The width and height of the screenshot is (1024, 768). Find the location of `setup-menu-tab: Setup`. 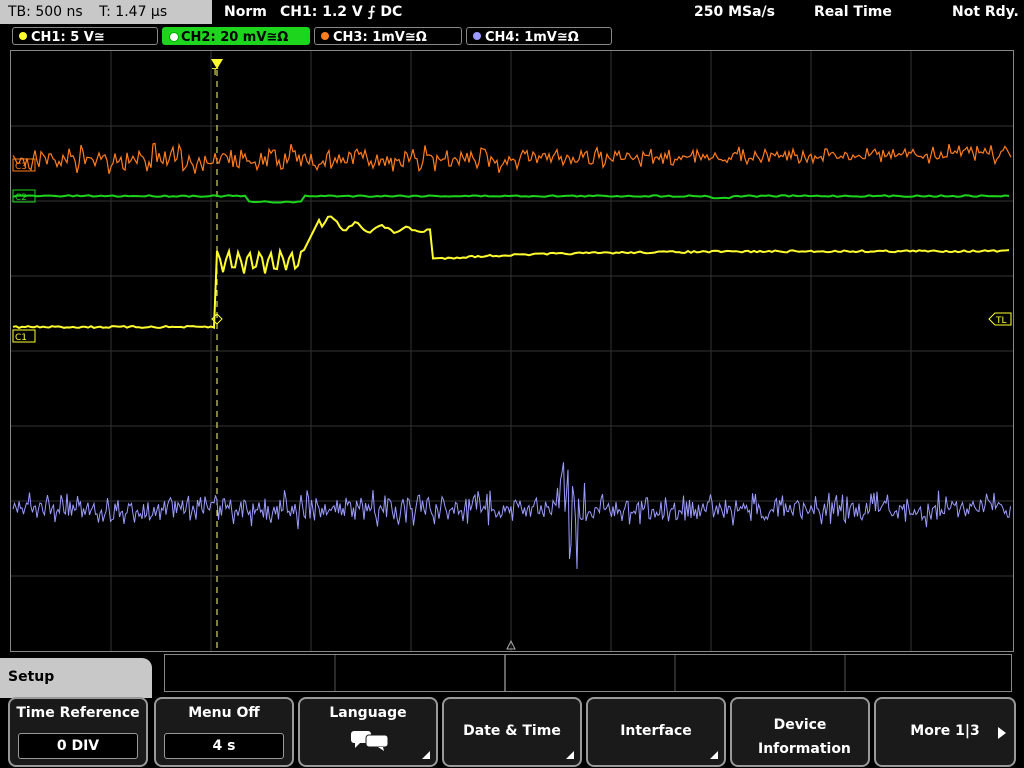

setup-menu-tab: Setup is located at coordinates (76, 678).